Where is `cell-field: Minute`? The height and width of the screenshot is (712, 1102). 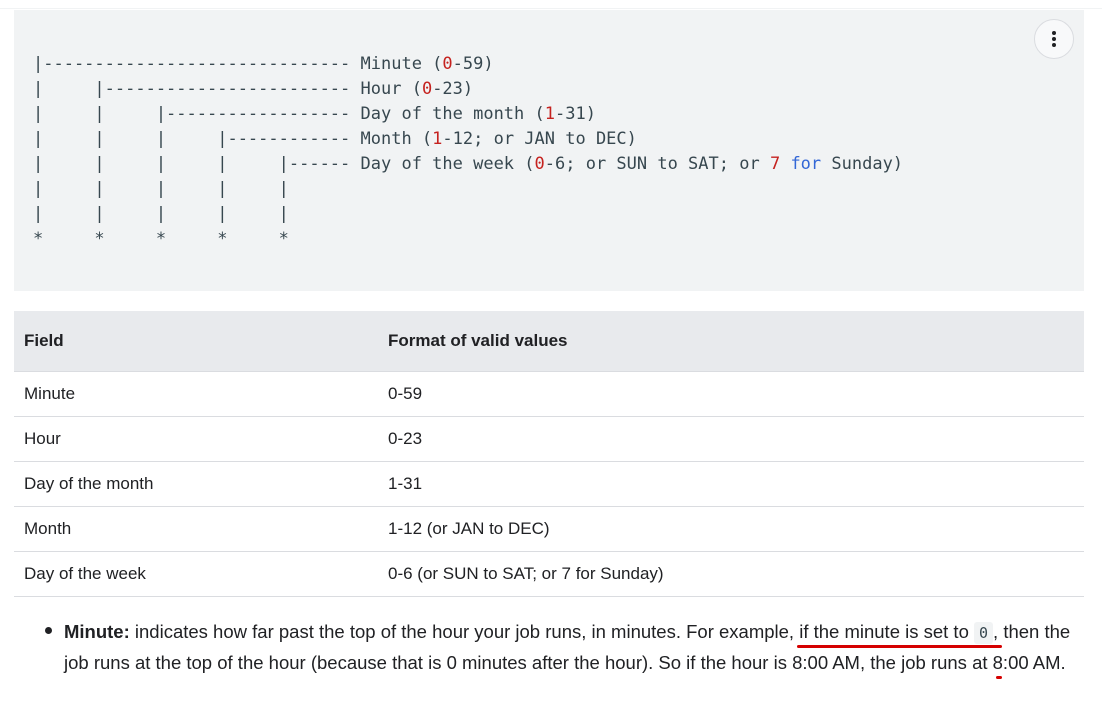
cell-field: Minute is located at coordinates (196, 394).